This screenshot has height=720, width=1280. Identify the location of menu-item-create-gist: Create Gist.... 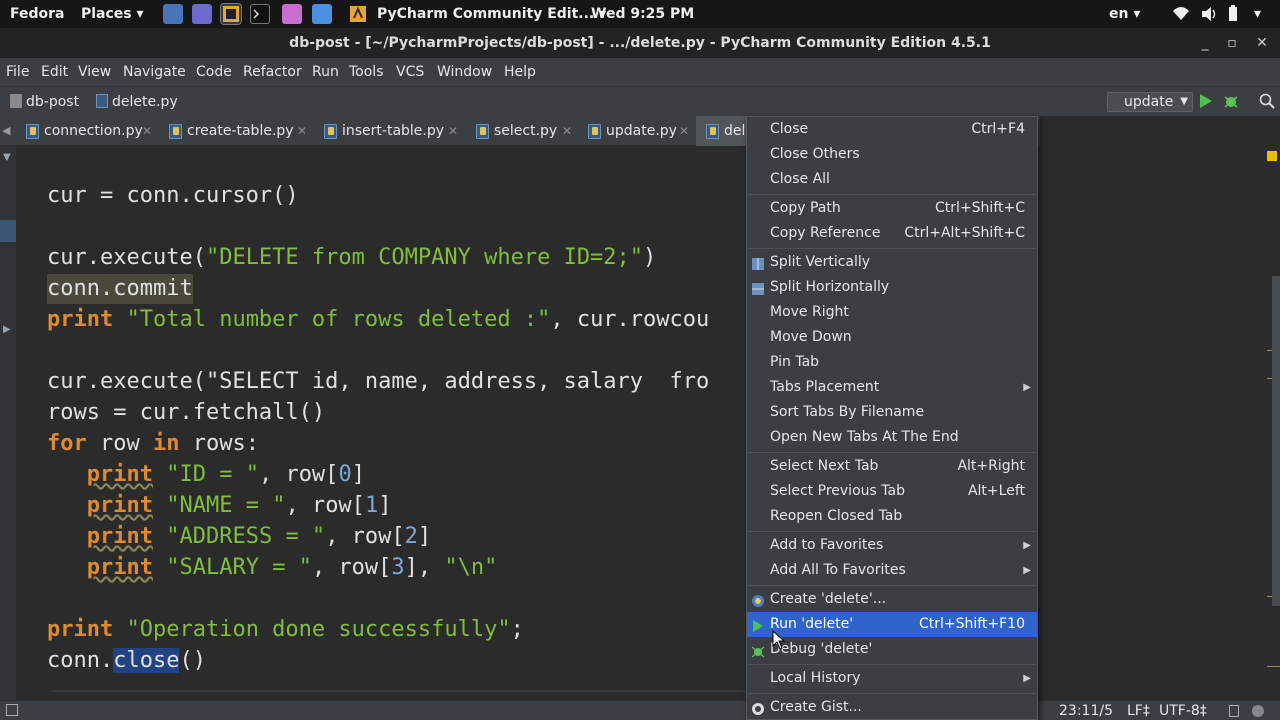
(892, 707).